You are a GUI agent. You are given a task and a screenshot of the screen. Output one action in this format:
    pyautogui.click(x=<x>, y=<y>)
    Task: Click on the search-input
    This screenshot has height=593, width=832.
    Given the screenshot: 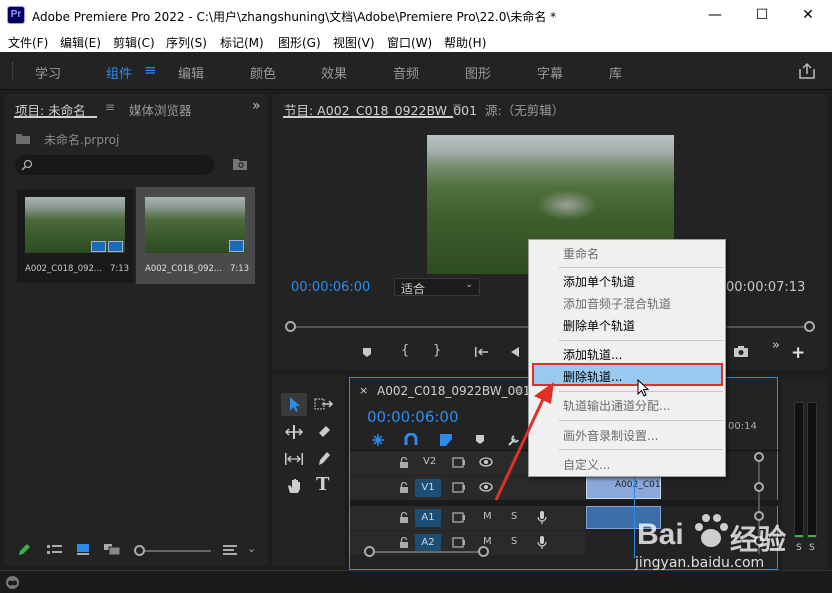 What is the action you would take?
    pyautogui.click(x=114, y=165)
    